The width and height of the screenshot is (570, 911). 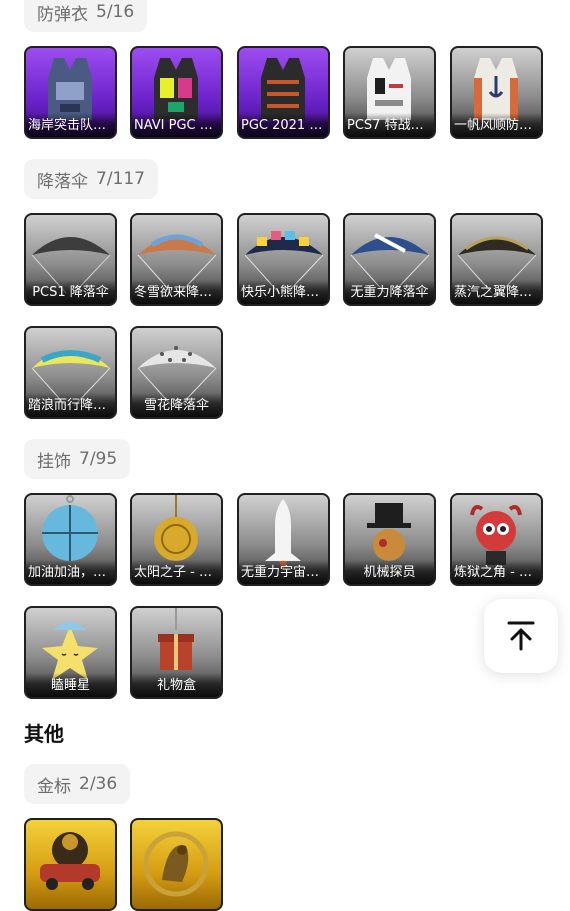 What do you see at coordinates (389, 125) in the screenshot?
I see `card-label: PCS7 特战防弹衣` at bounding box center [389, 125].